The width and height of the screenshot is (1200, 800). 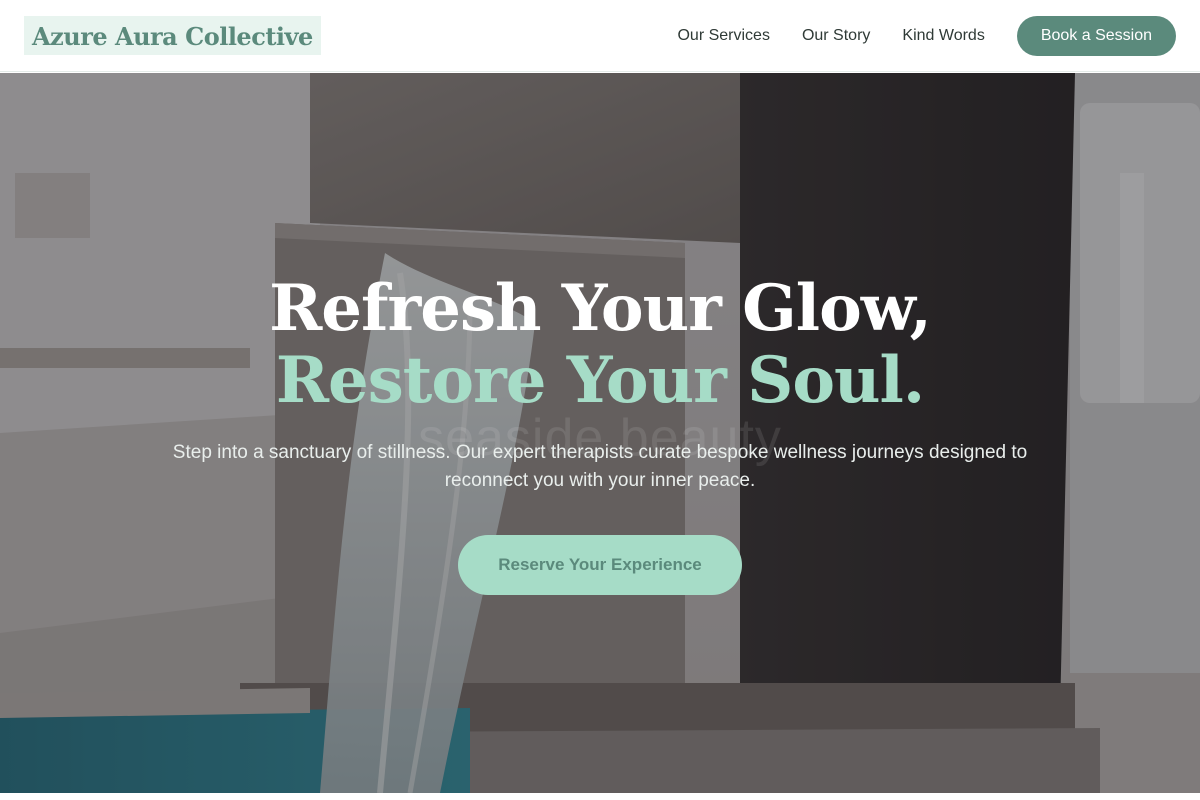 What do you see at coordinates (600, 565) in the screenshot?
I see `reserve-experience-button: Reserve Your Experience` at bounding box center [600, 565].